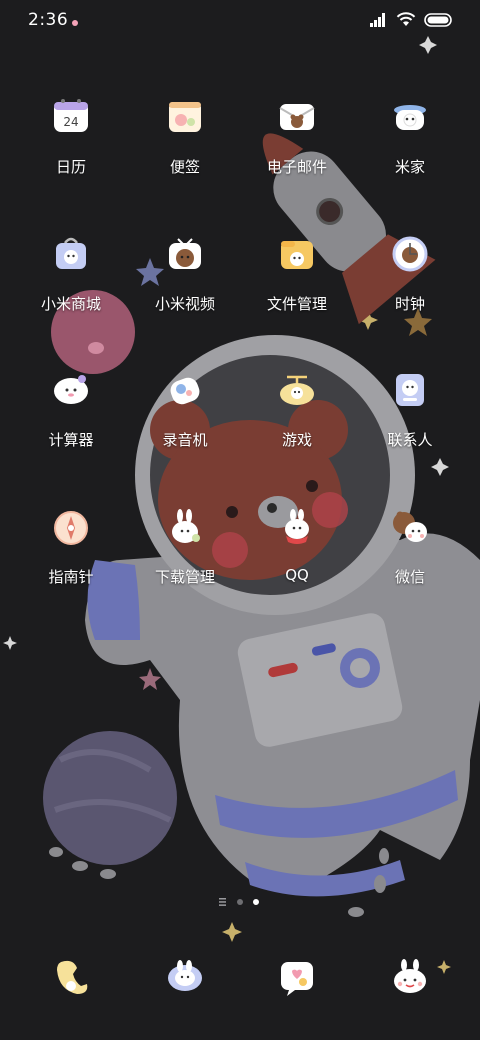 This screenshot has height=1040, width=480. I want to click on app-label: 游戏, so click(296, 440).